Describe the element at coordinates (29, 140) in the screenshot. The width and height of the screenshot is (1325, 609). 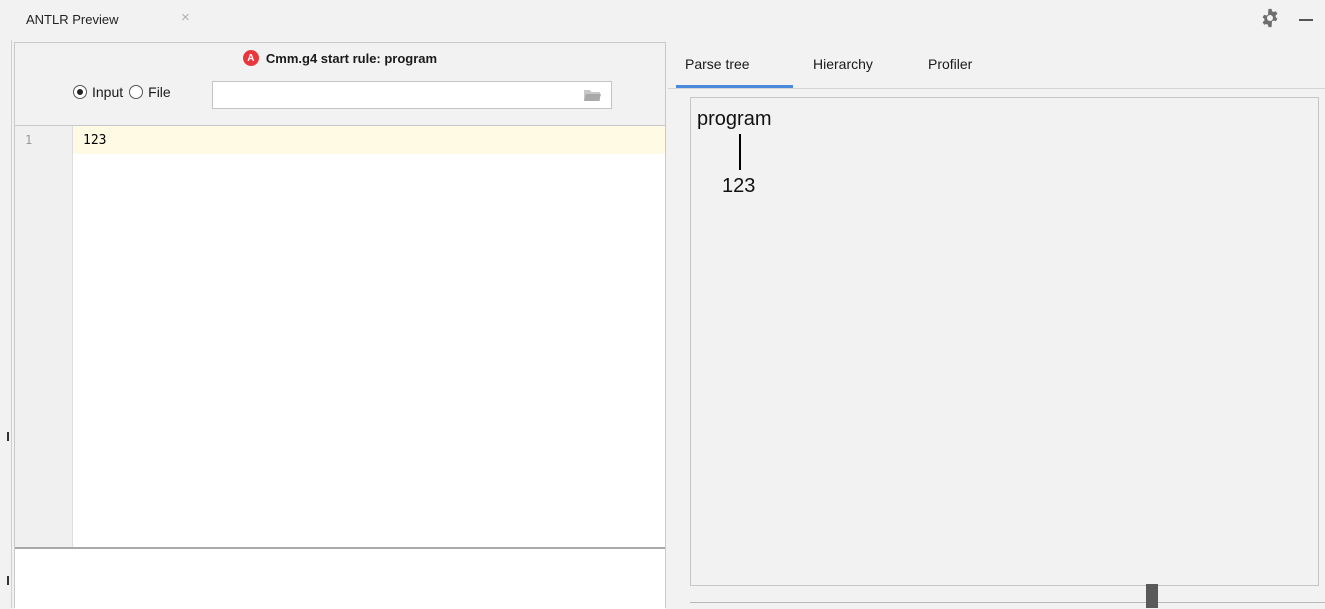
I see `line-number: 1` at that location.